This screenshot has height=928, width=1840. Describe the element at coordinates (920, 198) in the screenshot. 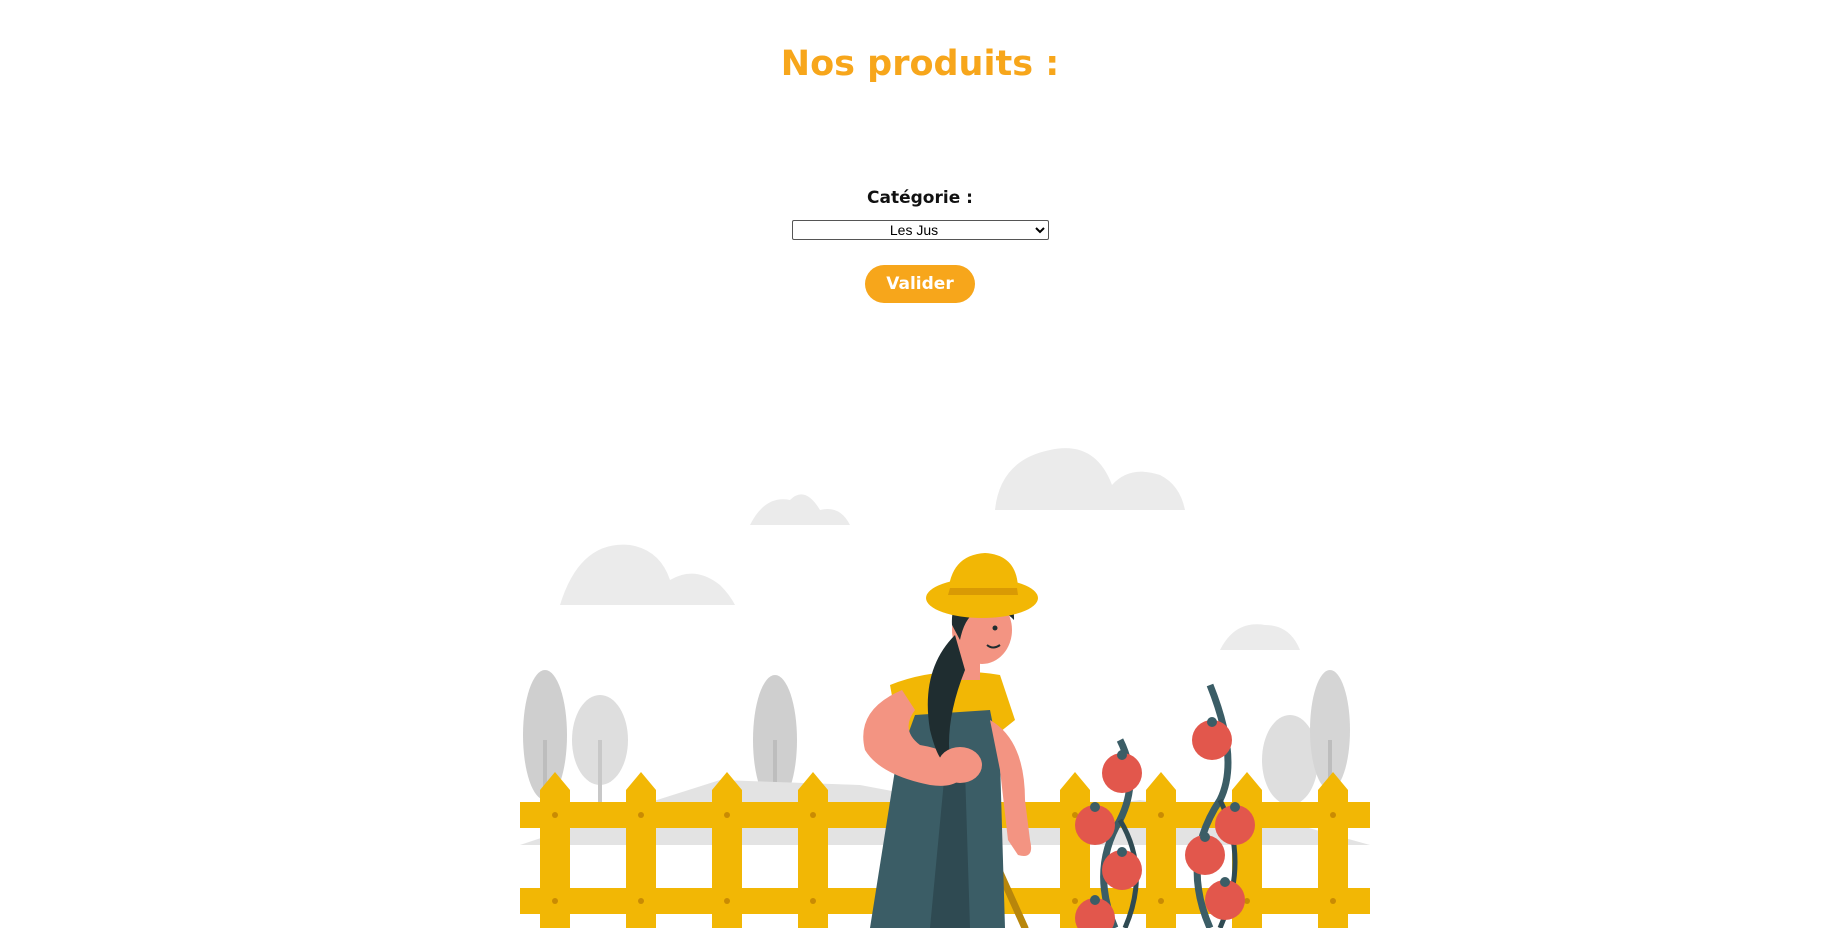

I see `category-label: Catégorie :` at that location.